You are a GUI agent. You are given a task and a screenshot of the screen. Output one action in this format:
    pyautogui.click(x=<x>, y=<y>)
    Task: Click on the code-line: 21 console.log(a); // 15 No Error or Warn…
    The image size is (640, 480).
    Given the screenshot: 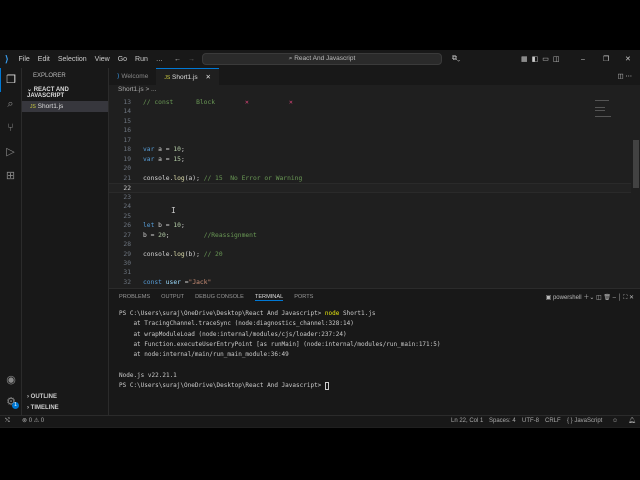 What is the action you would take?
    pyautogui.click(x=370, y=178)
    